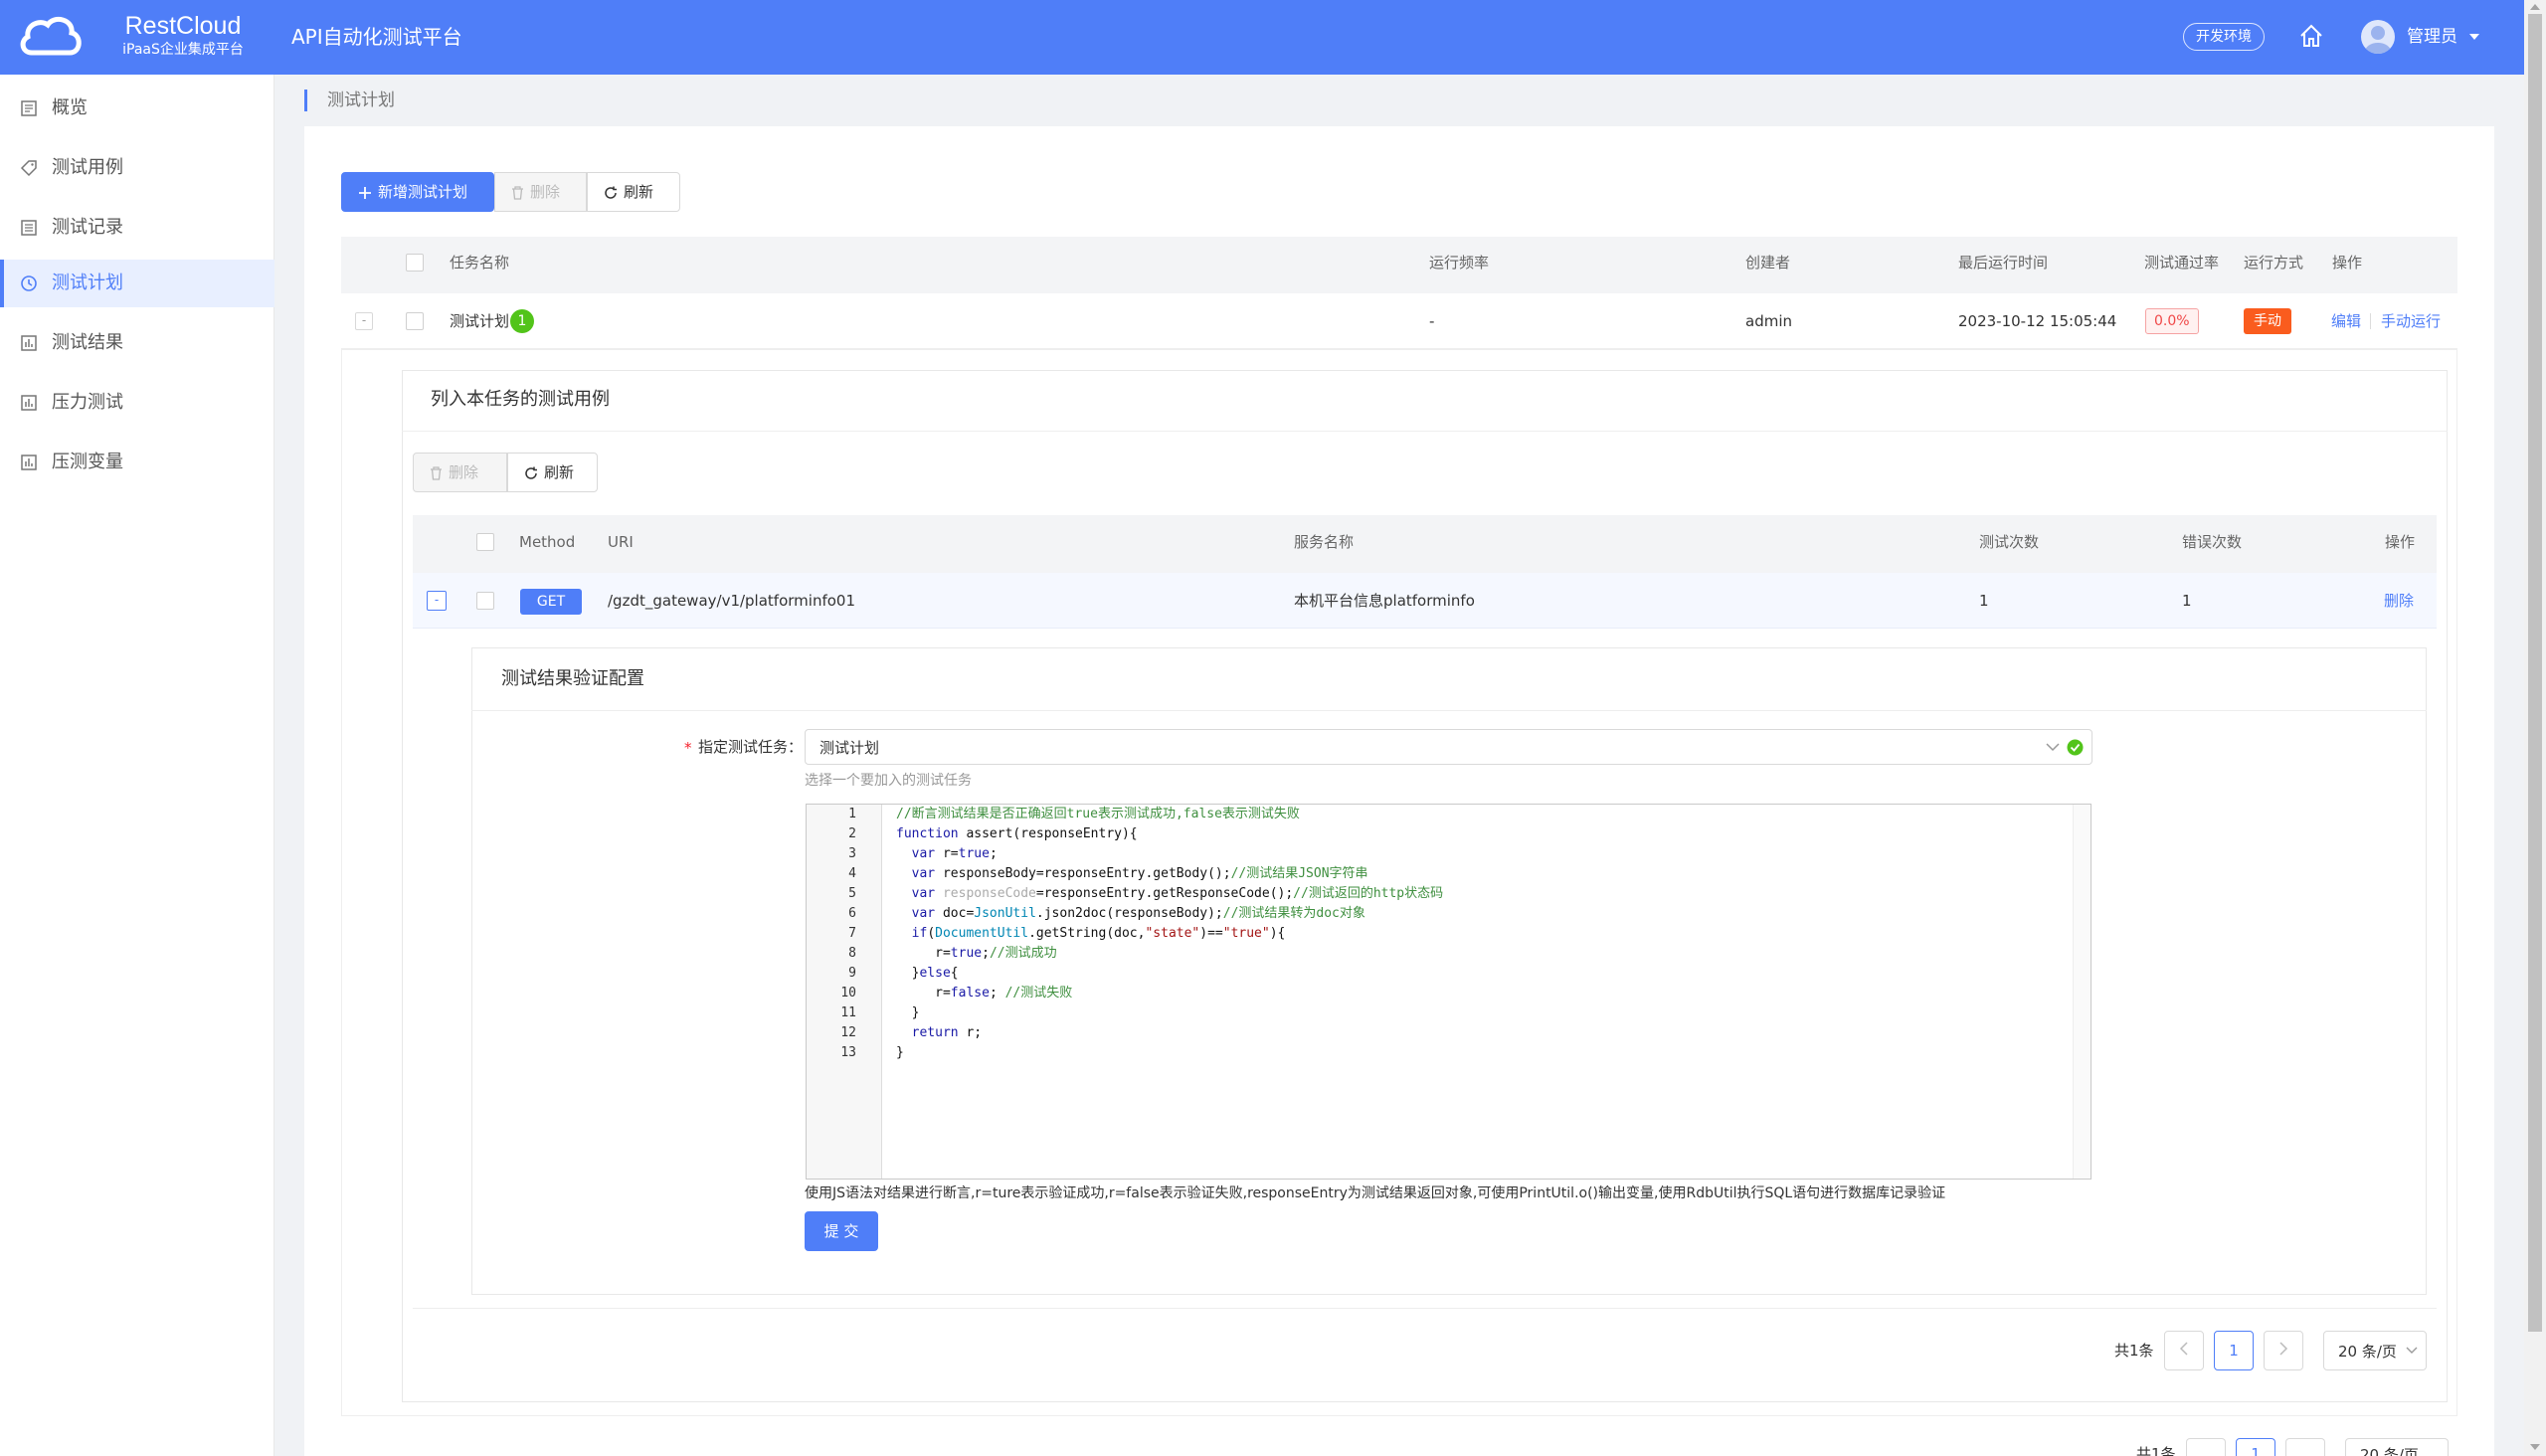 The width and height of the screenshot is (2546, 1456). Describe the element at coordinates (2346, 321) in the screenshot. I see `edit-link: 编辑` at that location.